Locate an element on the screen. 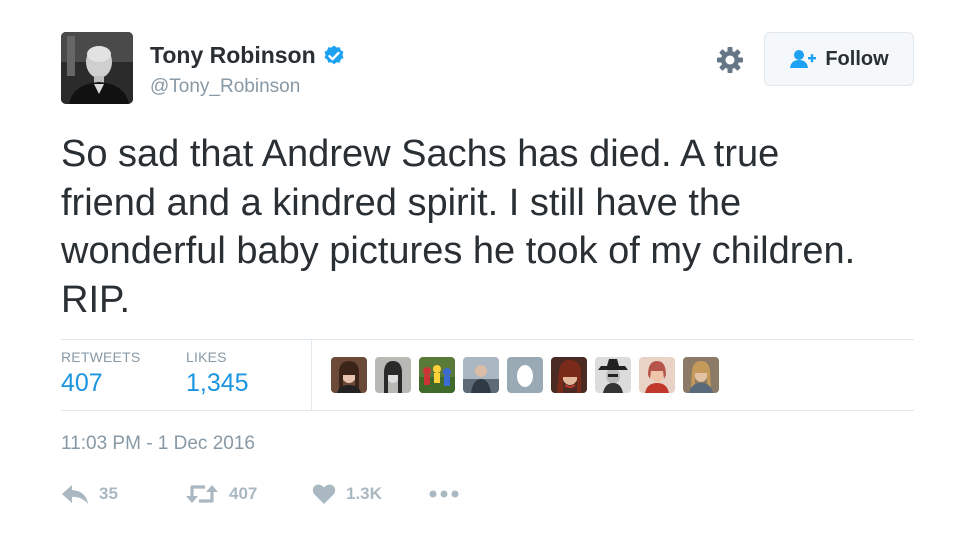 Image resolution: width=976 pixels, height=549 pixels. likes-stat: LIKES 1,345 is located at coordinates (217, 373).